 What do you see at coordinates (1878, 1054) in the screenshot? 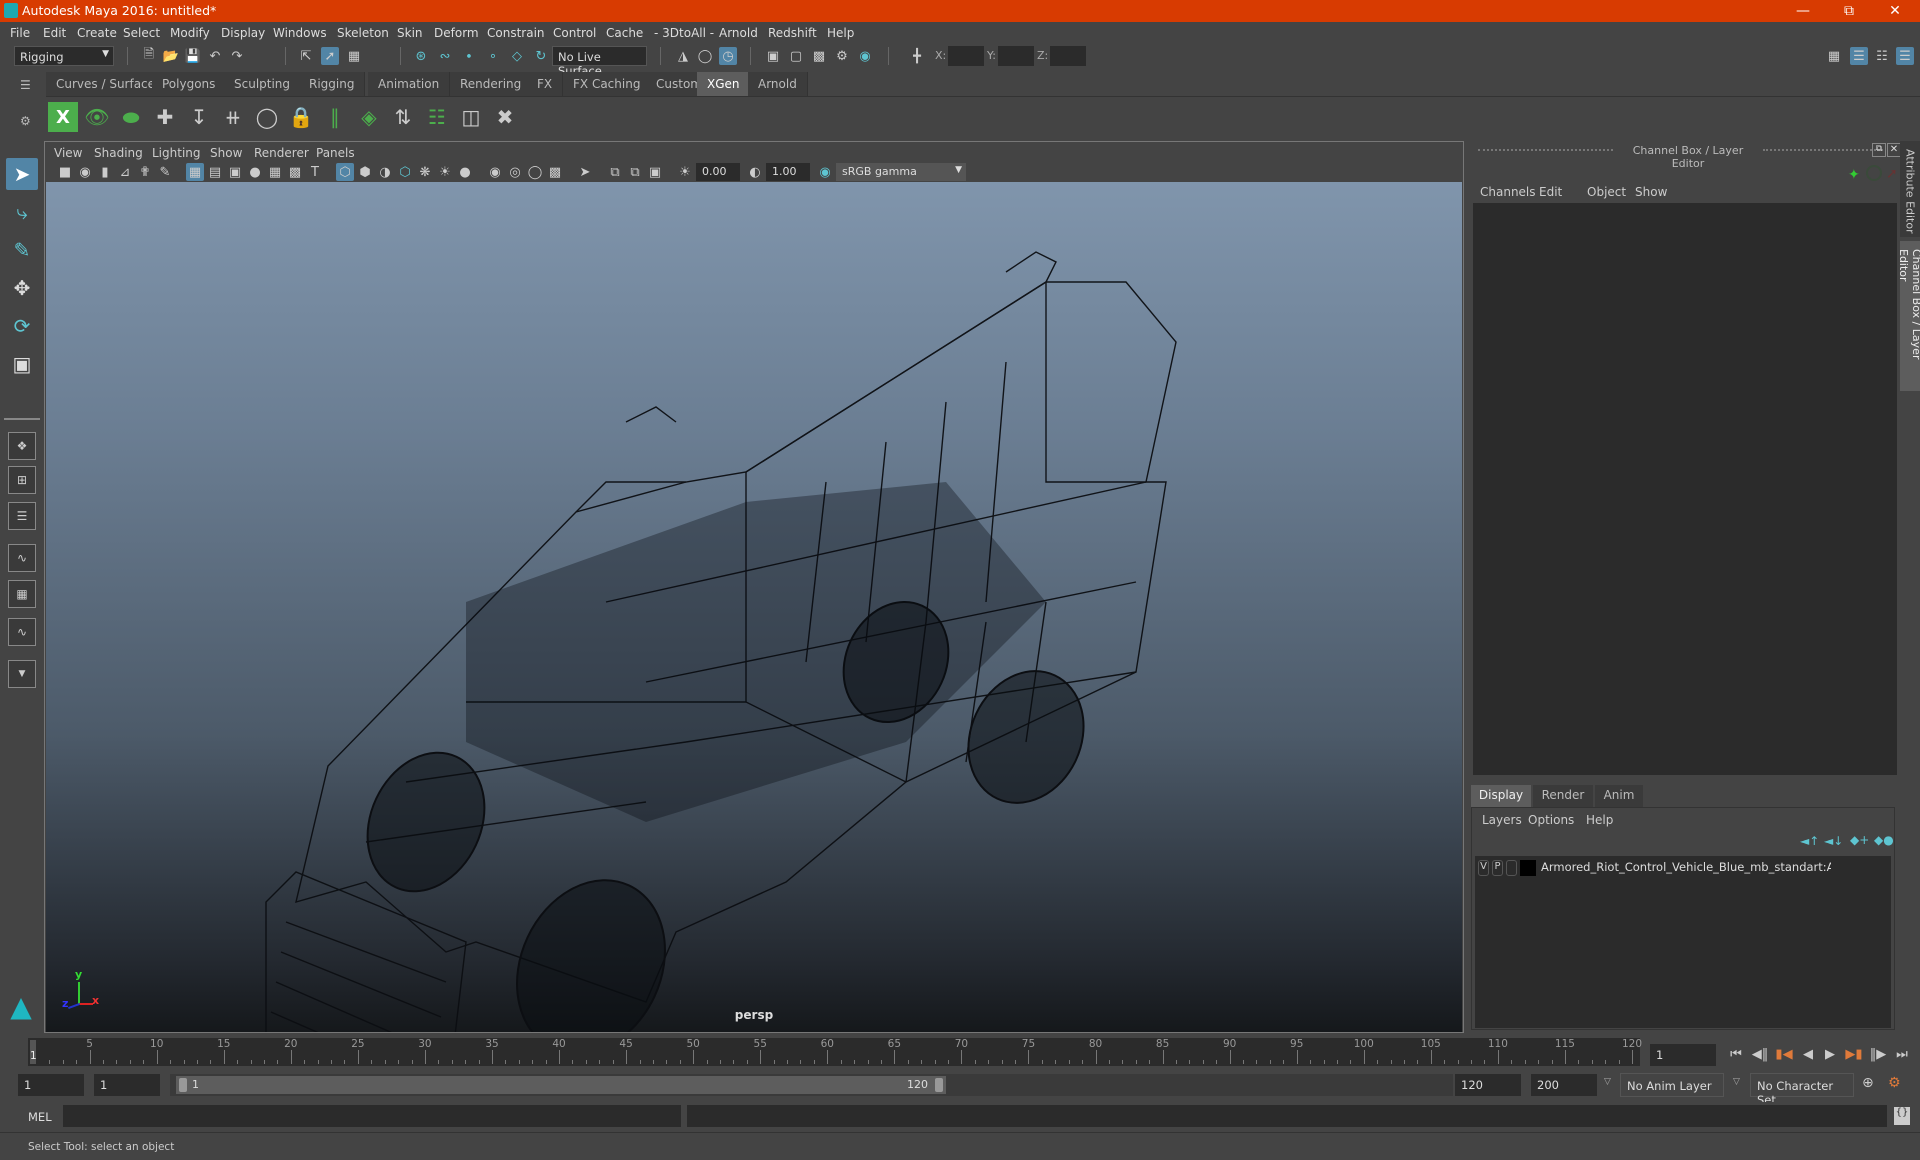
I see `step-forward-key-icon: ‖▶` at bounding box center [1878, 1054].